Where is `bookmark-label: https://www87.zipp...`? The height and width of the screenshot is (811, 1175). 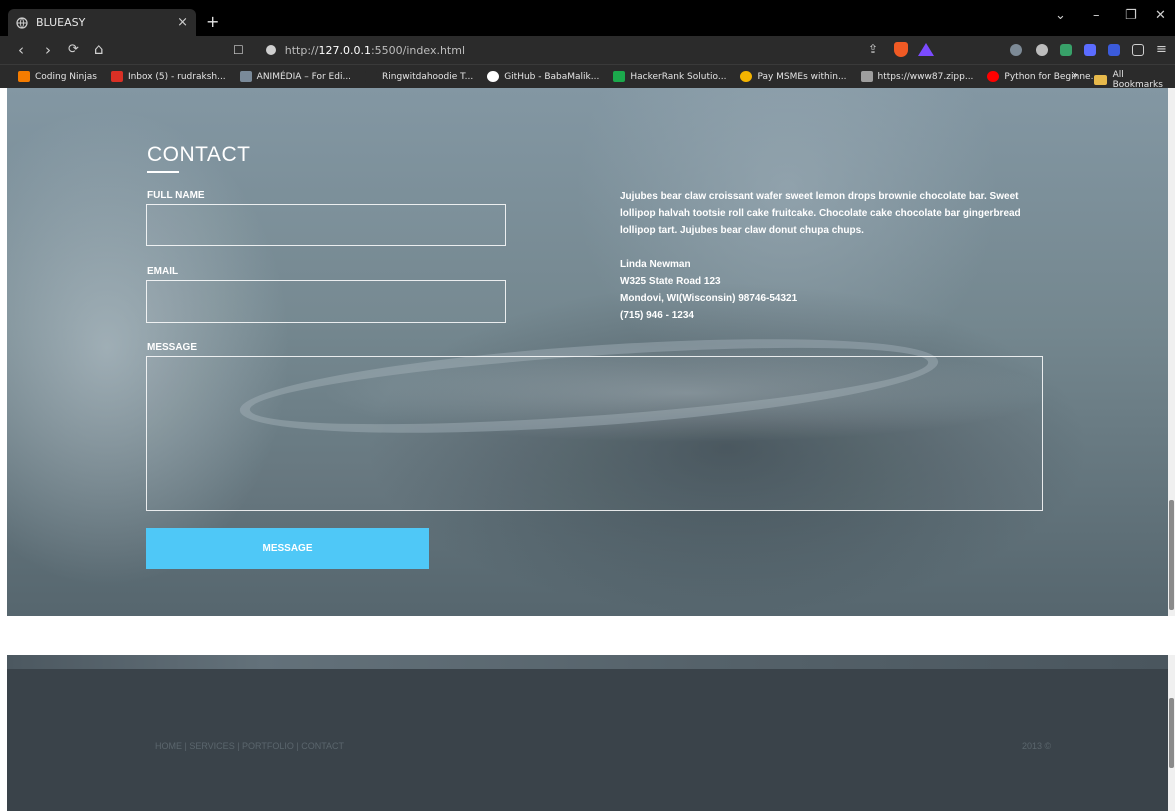 bookmark-label: https://www87.zipp... is located at coordinates (925, 76).